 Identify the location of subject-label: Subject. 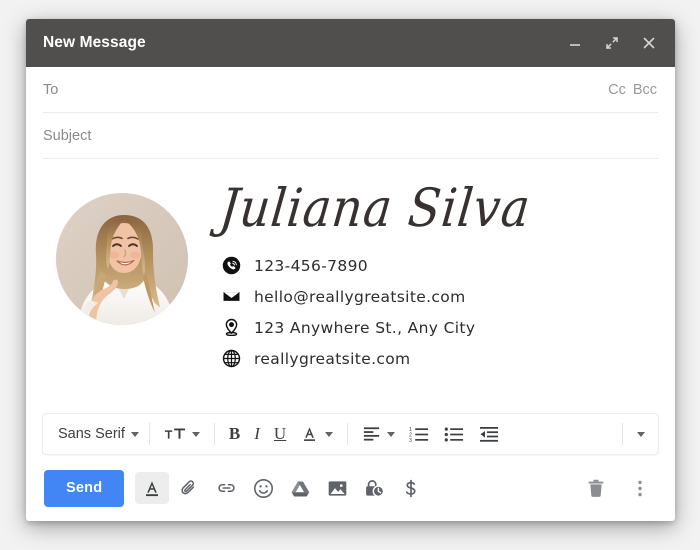
(67, 136).